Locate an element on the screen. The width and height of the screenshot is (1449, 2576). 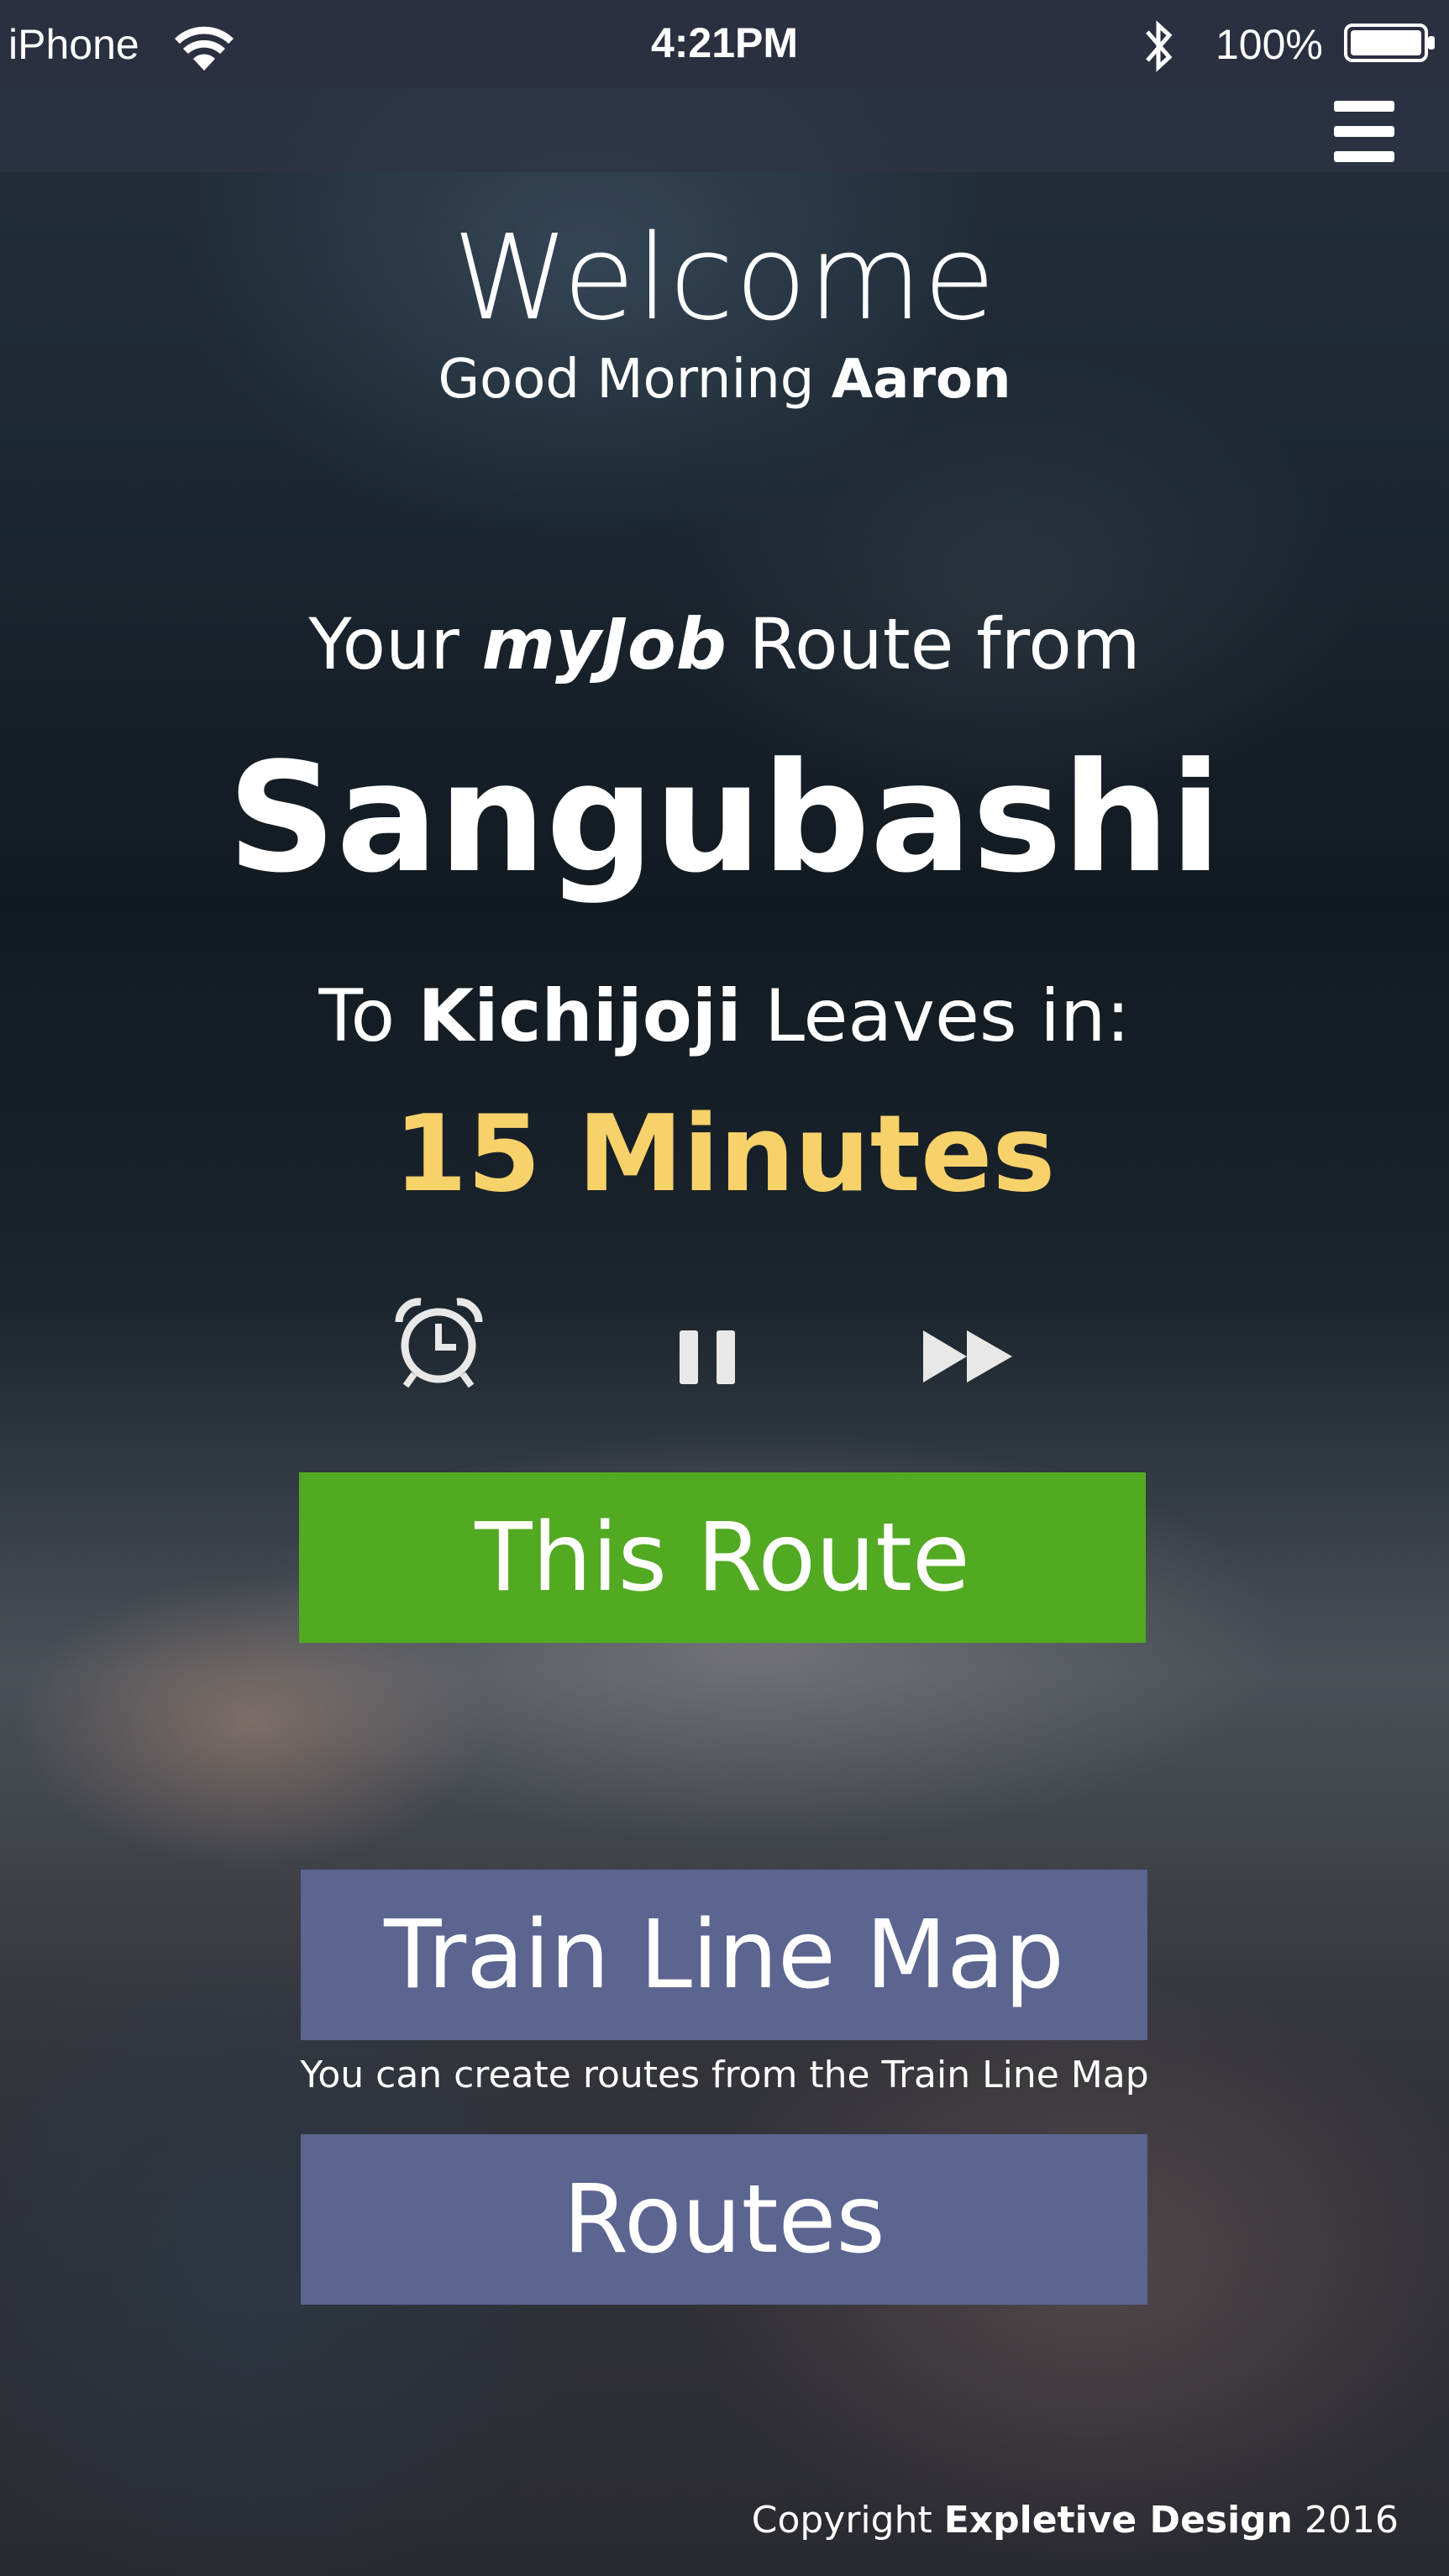
destination-station: Kichijoji is located at coordinates (579, 1016).